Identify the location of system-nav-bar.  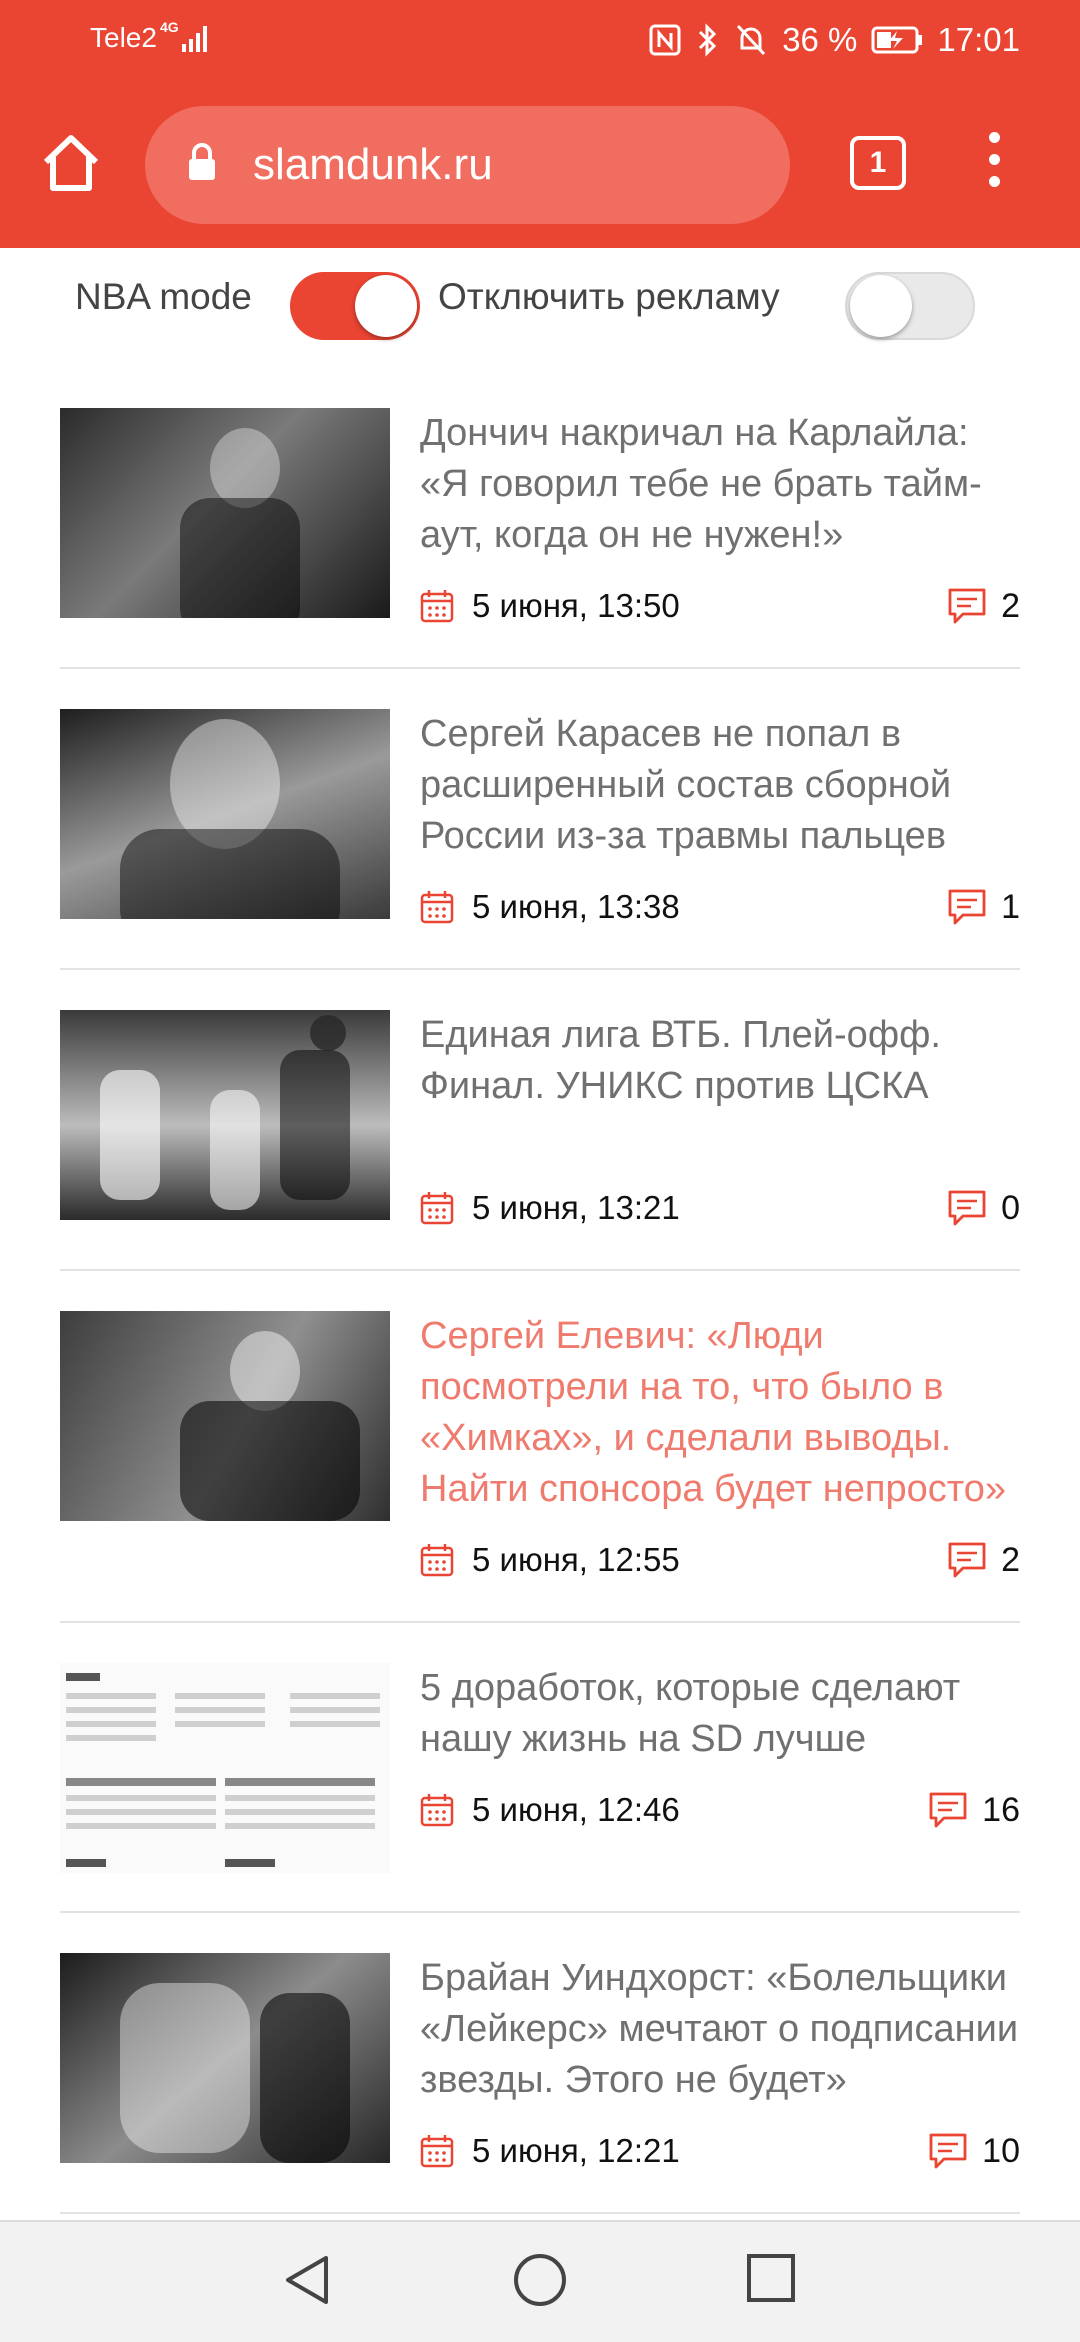
(540, 2281).